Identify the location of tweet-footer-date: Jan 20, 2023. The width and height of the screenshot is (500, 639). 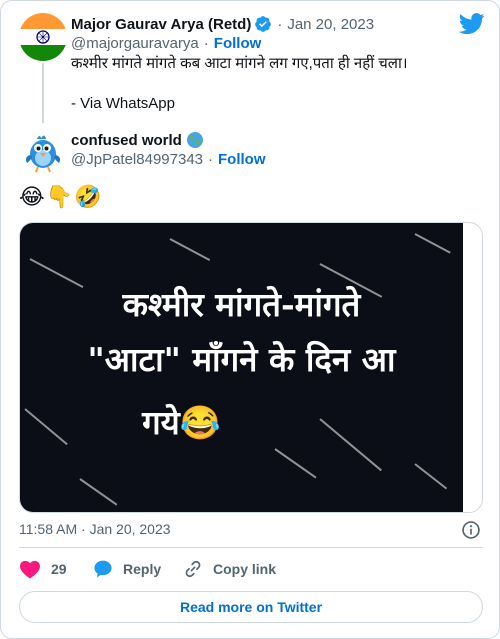
(130, 529).